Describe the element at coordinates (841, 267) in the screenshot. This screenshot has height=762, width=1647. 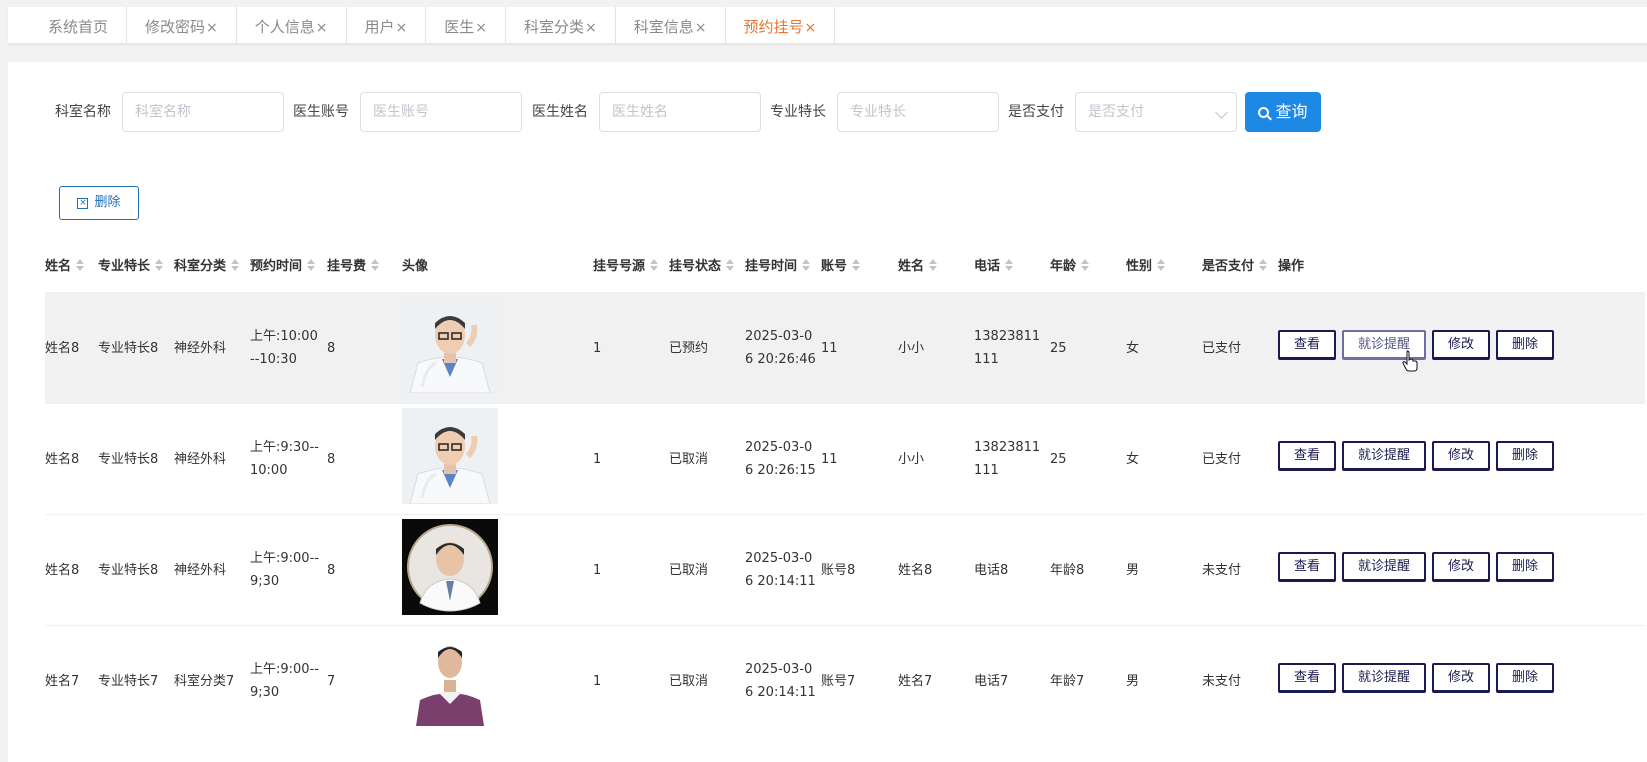
I see `column-header-9: 账号` at that location.